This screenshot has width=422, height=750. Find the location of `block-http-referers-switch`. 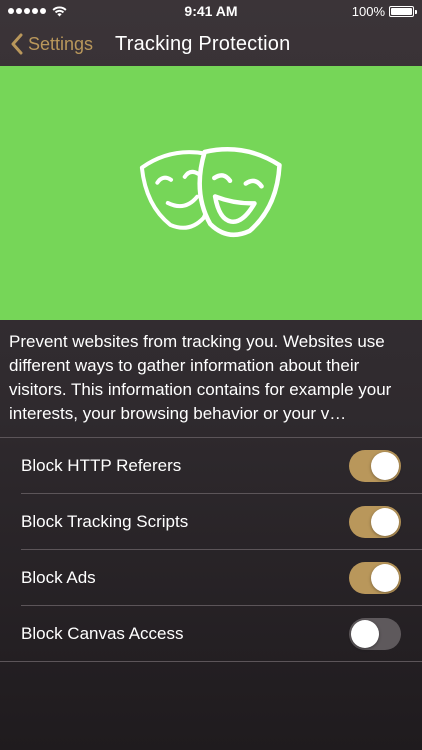

block-http-referers-switch is located at coordinates (375, 466).